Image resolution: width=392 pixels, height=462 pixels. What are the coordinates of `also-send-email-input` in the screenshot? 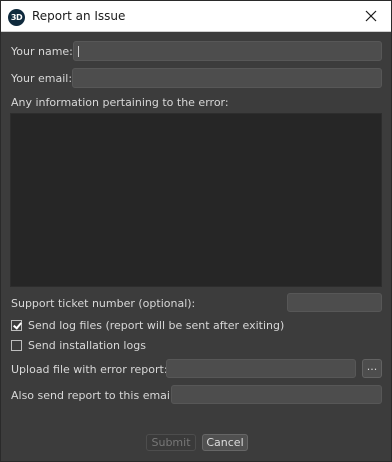 It's located at (276, 394).